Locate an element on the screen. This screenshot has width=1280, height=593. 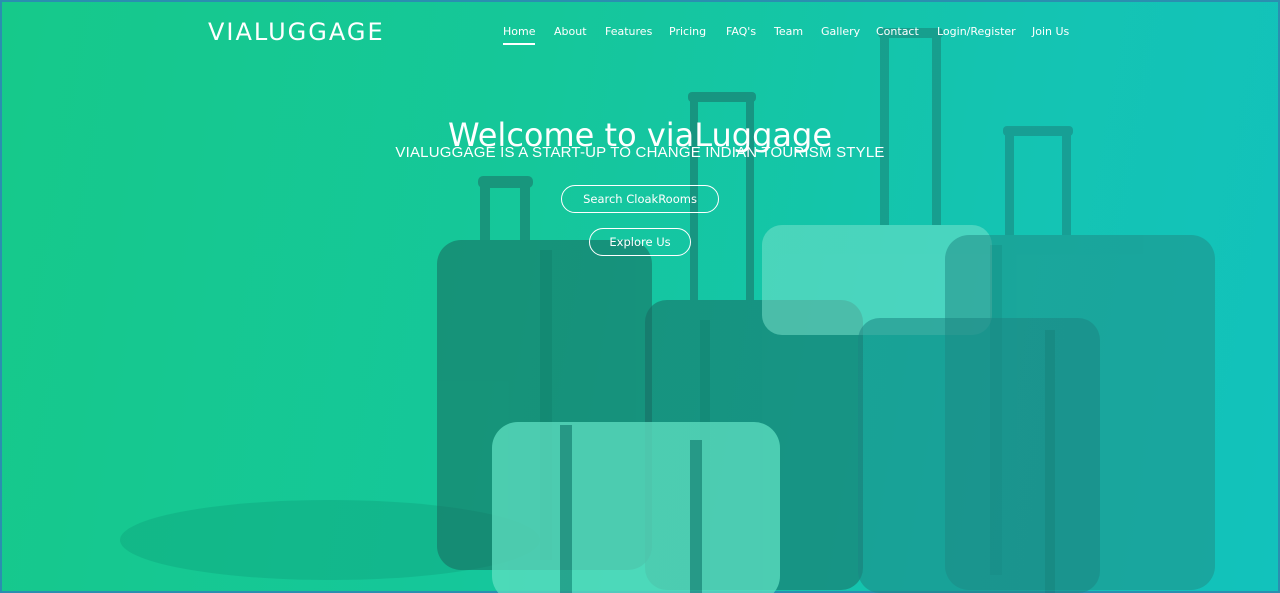
nav-link-team: Team is located at coordinates (788, 31).